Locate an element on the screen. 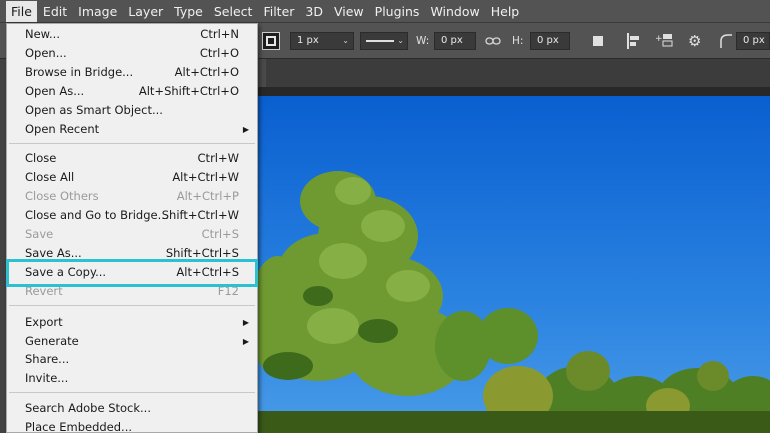  width-label: W: is located at coordinates (423, 41).